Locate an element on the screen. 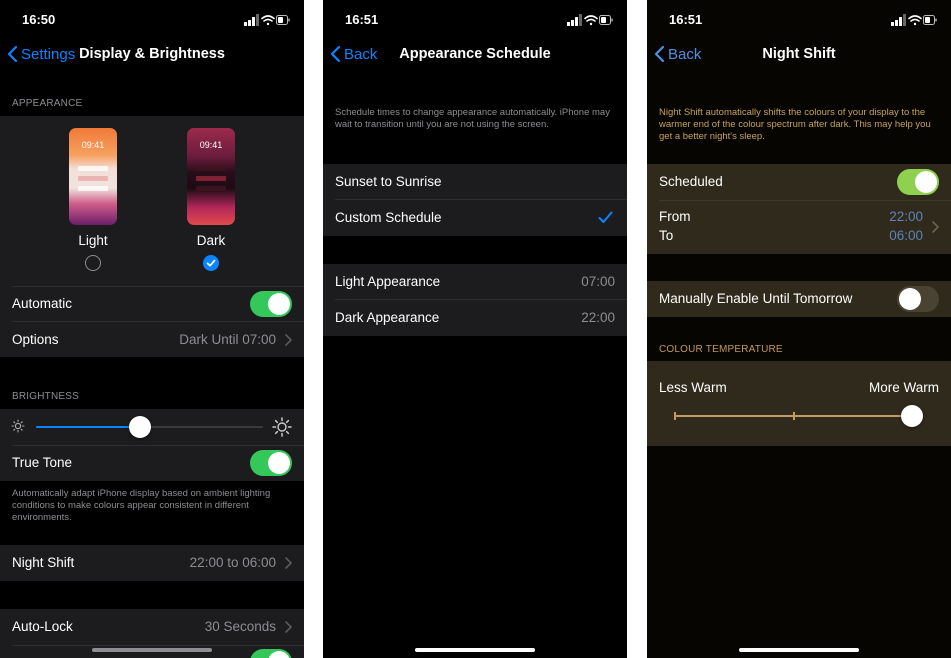  night-shift-label: Night Shift is located at coordinates (43, 562).